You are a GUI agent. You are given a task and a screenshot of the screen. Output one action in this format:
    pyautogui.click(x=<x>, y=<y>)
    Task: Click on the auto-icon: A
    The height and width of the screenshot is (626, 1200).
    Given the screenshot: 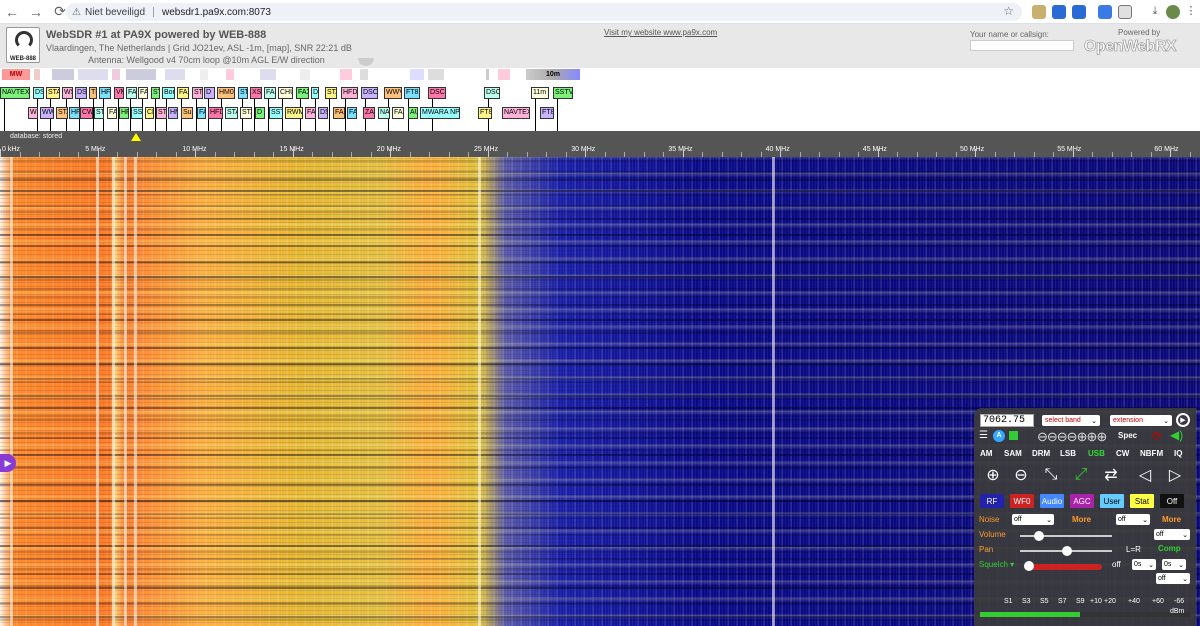 What is the action you would take?
    pyautogui.click(x=999, y=436)
    